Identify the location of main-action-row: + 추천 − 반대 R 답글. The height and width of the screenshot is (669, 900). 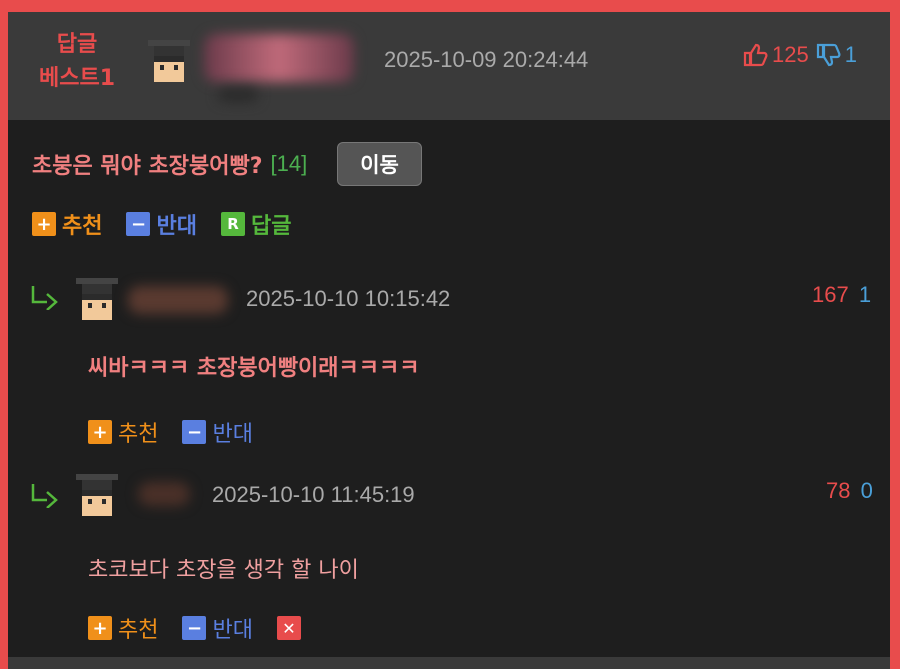
(173, 224).